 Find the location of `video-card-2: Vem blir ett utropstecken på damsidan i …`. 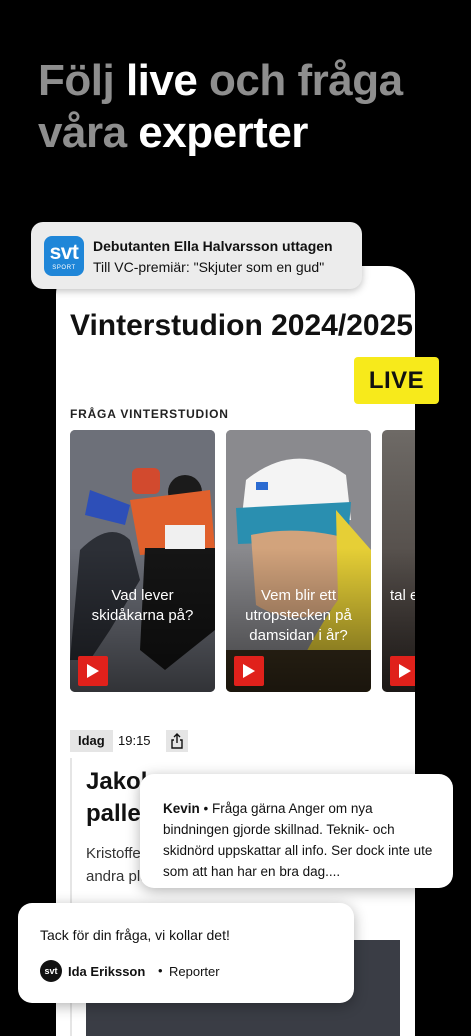

video-card-2: Vem blir ett utropstecken på damsidan i … is located at coordinates (298, 561).